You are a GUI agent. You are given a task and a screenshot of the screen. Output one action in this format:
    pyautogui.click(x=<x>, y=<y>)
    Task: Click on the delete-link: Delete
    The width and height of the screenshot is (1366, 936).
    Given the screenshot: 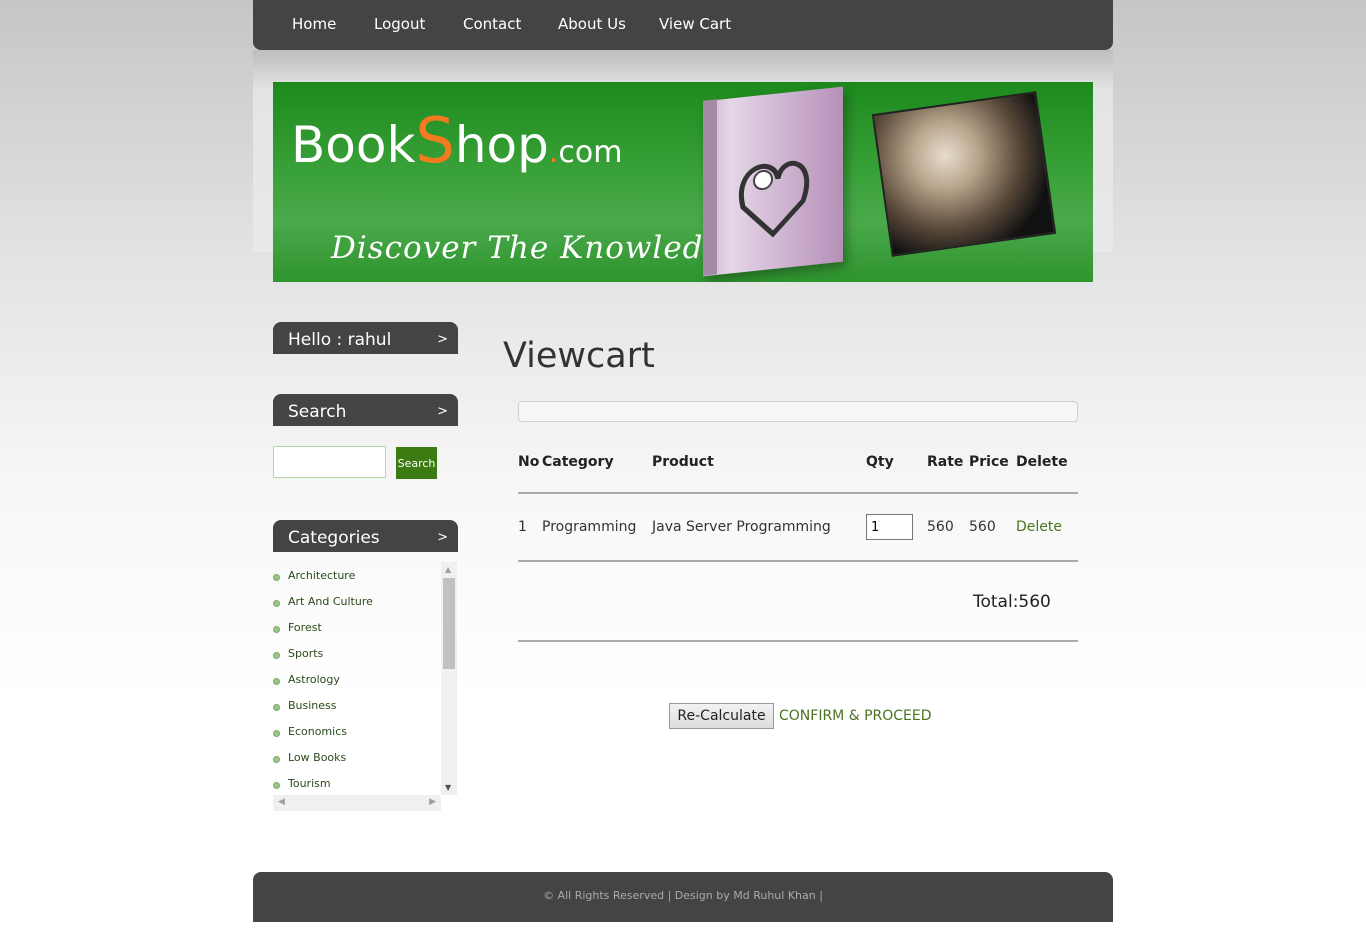 What is the action you would take?
    pyautogui.click(x=1039, y=527)
    